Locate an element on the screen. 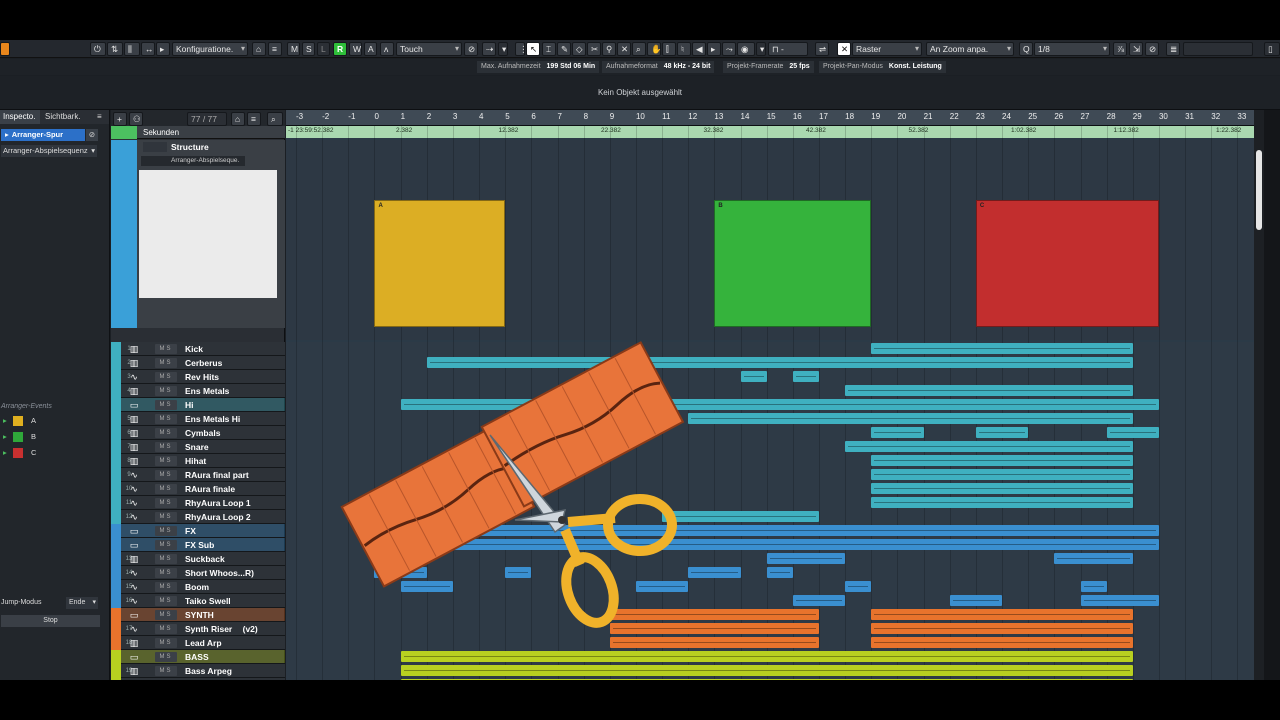  split-tool-icon: ✂ is located at coordinates (594, 49).